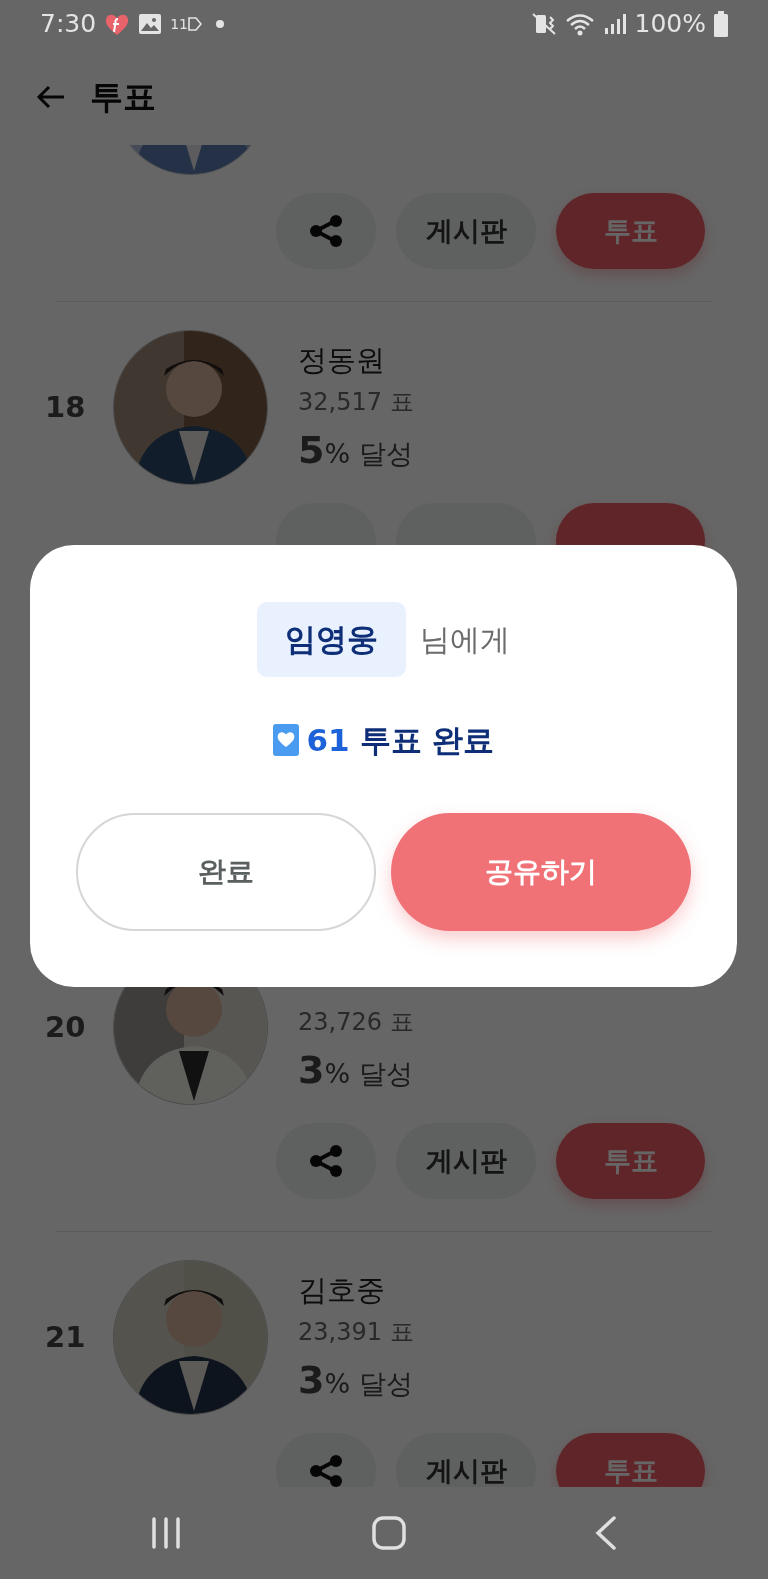 The image size is (768, 1579). What do you see at coordinates (311, 449) in the screenshot?
I see `percent-value: 5` at bounding box center [311, 449].